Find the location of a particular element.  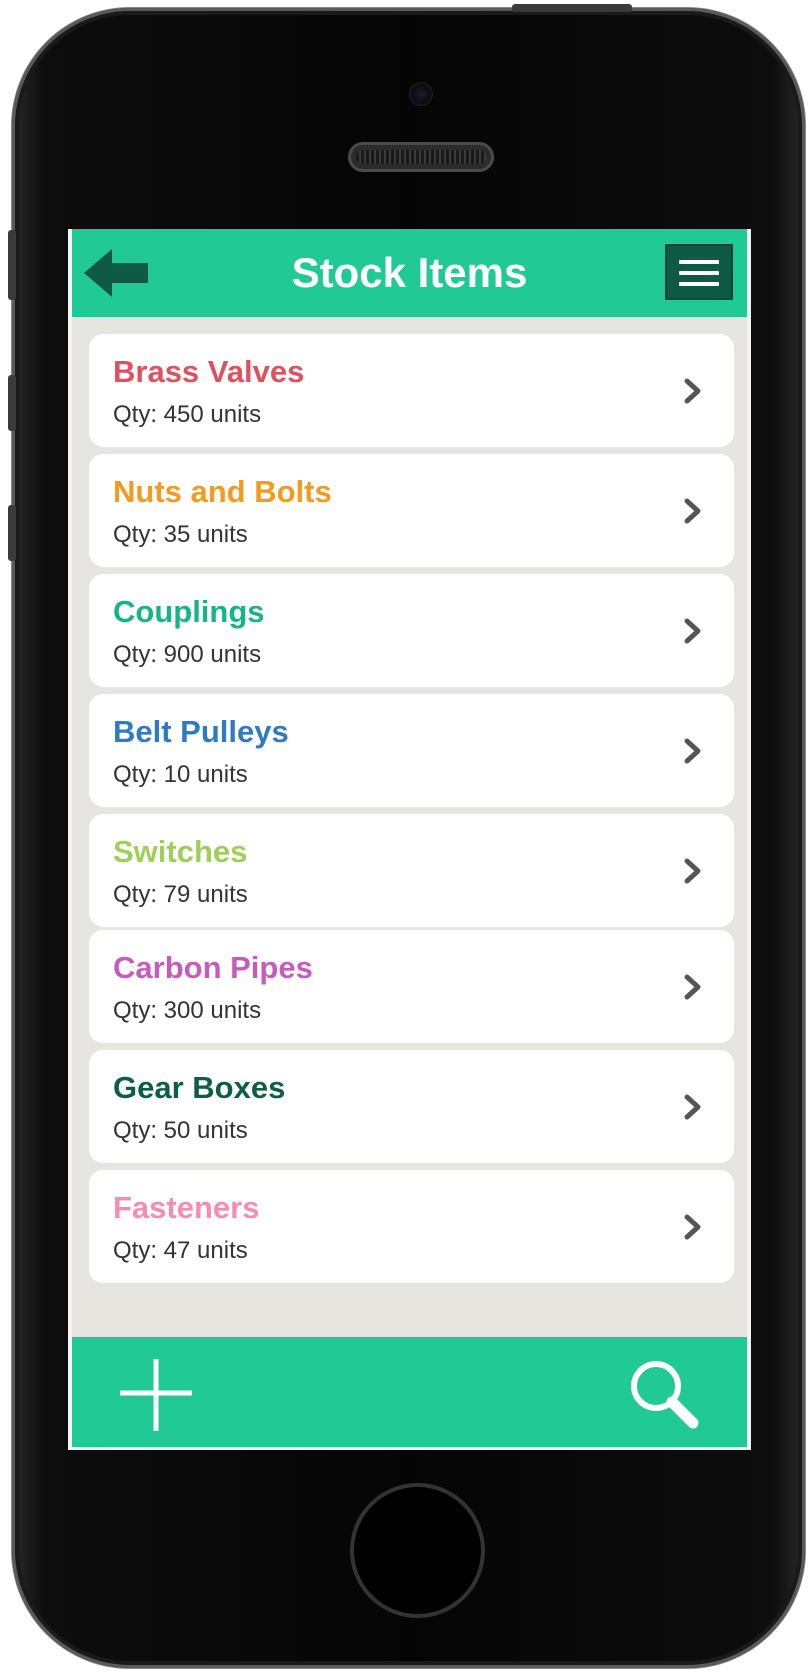

item-quantity: Qty: 900 units is located at coordinates (187, 654).